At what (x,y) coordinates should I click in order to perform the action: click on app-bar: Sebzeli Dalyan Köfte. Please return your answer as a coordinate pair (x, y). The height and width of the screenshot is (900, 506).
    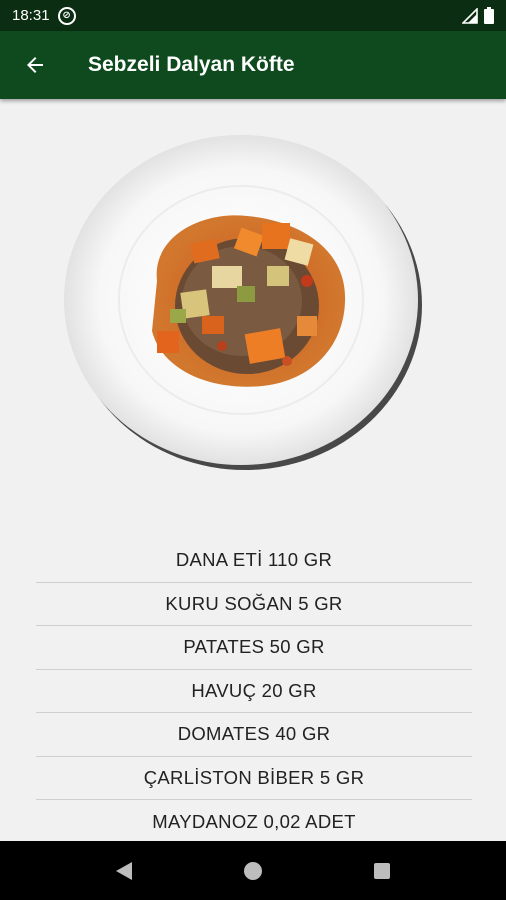
    Looking at the image, I should click on (253, 65).